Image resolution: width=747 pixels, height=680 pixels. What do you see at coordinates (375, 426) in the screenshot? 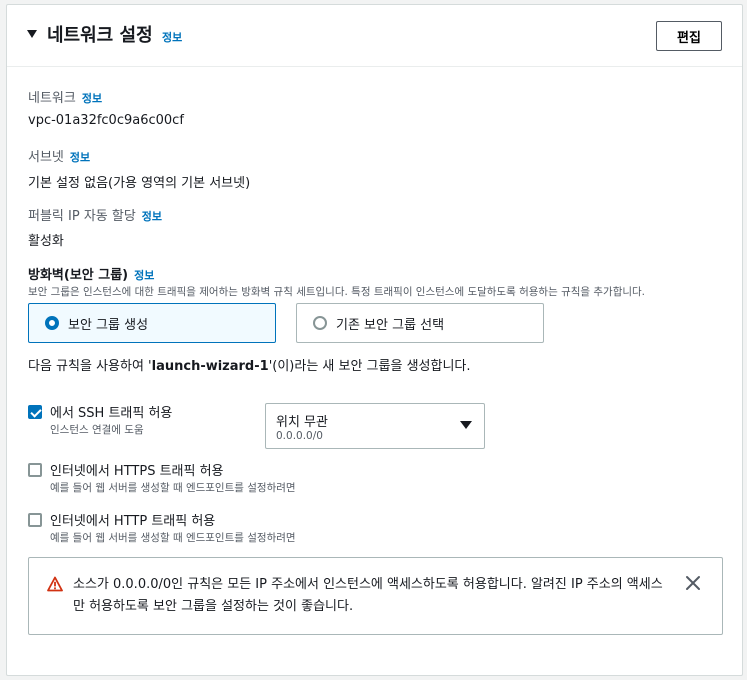
I see `source-select: 위치 무관 0.0.0.0/0` at bounding box center [375, 426].